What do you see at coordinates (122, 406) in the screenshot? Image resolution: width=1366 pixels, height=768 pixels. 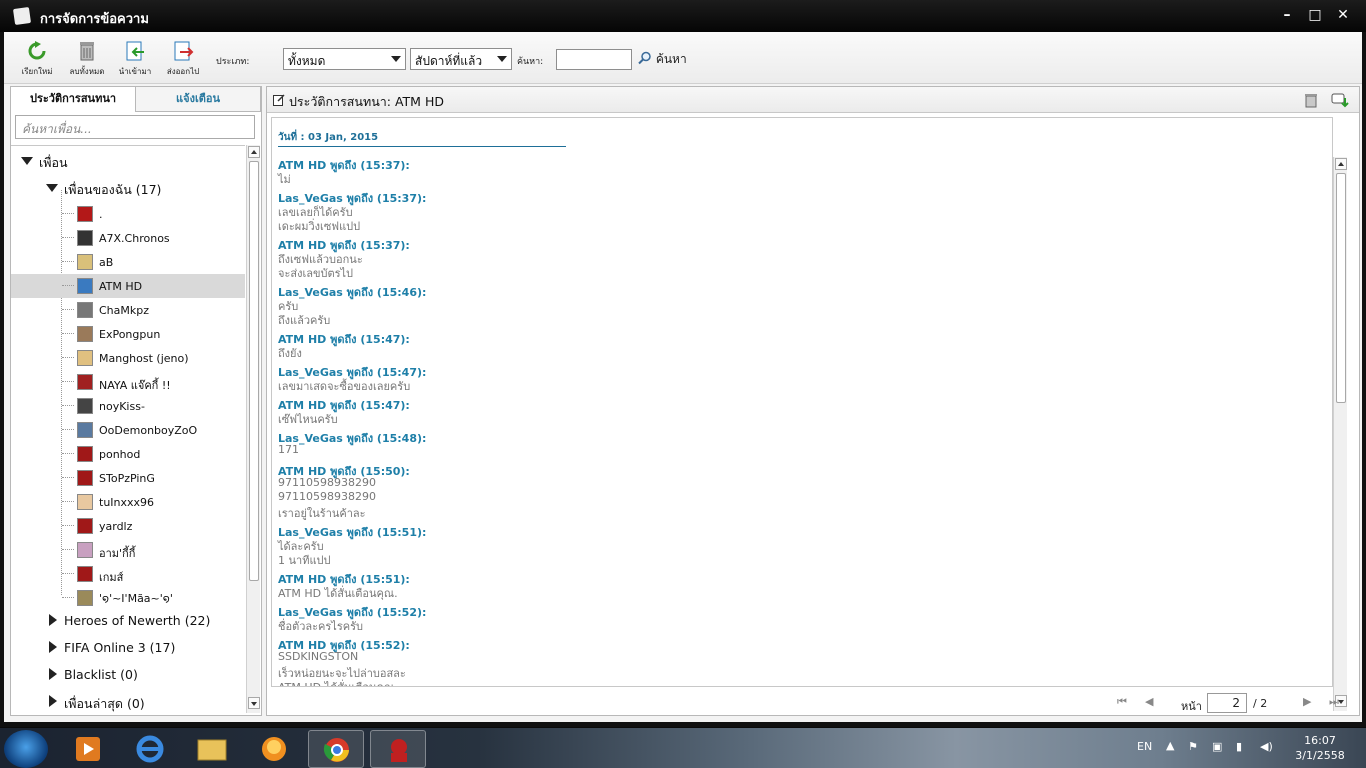 I see `friend-name: noyKiss-` at bounding box center [122, 406].